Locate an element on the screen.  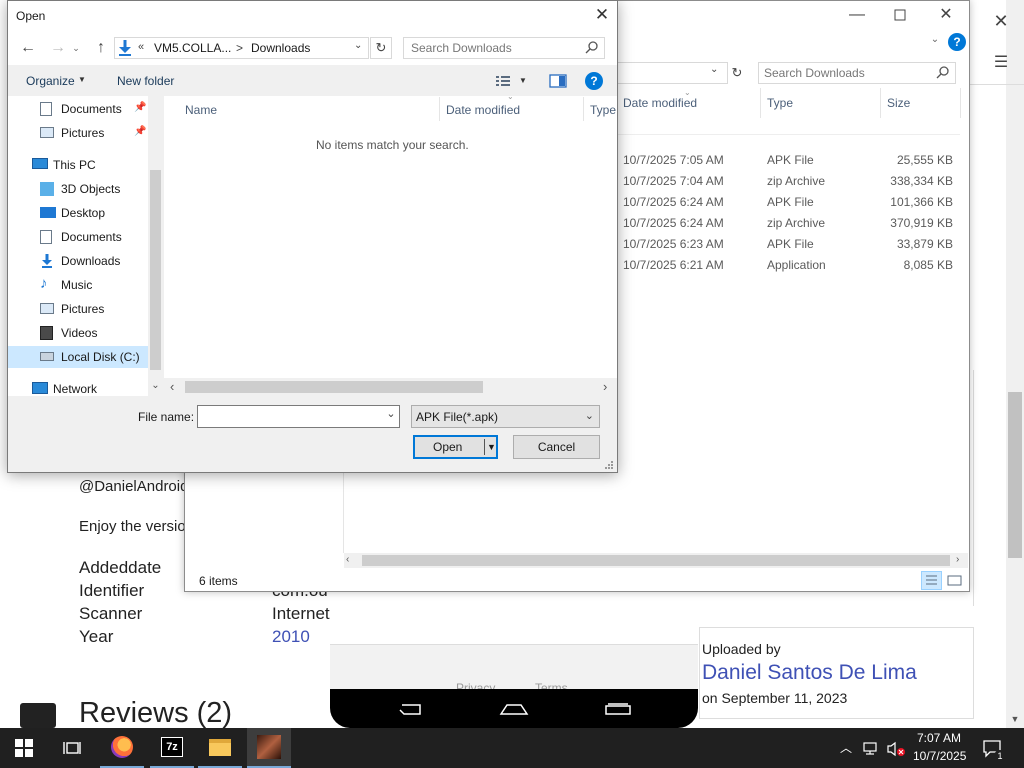
column-name: Name is located at coordinates (201, 110).